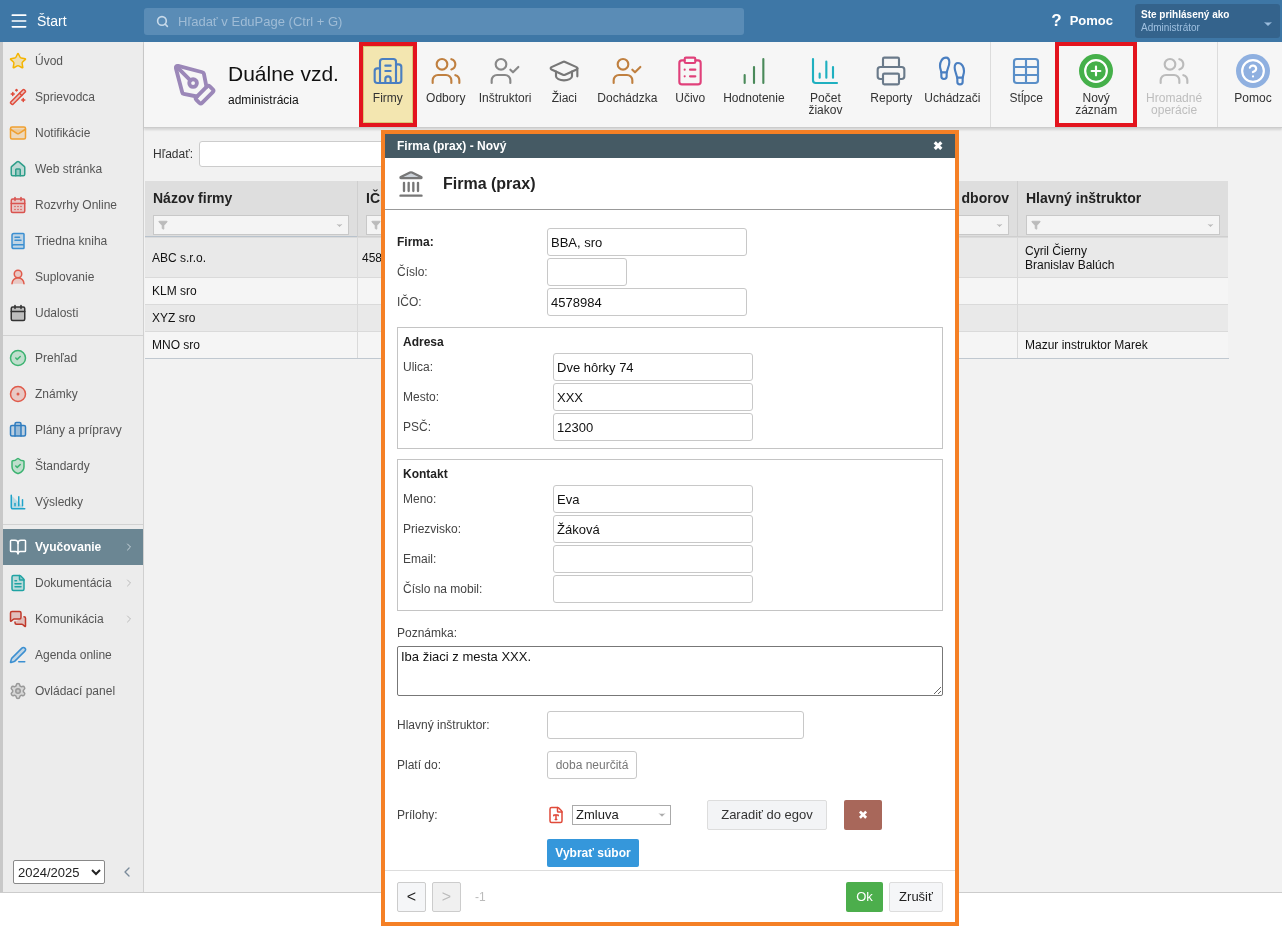 This screenshot has width=1282, height=931. I want to click on field-label: Email:, so click(420, 559).